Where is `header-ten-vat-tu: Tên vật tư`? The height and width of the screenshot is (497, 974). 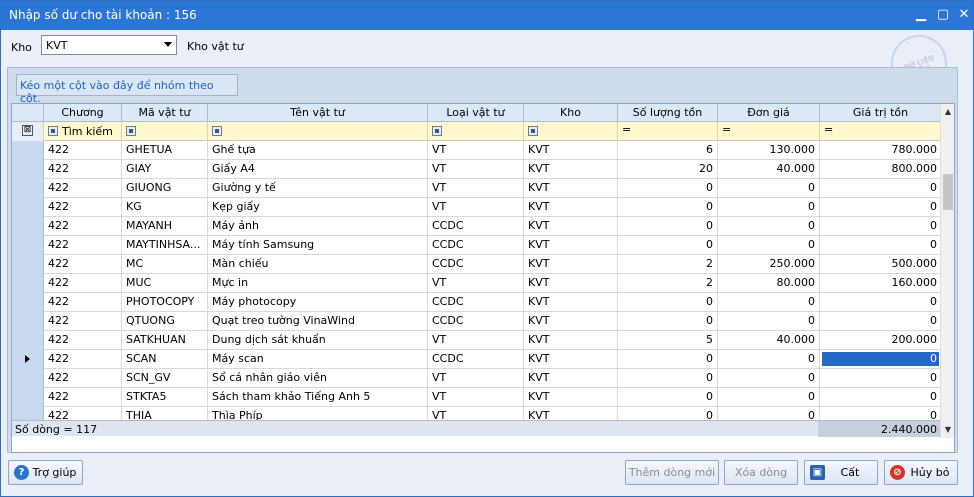
header-ten-vat-tu: Tên vật tư is located at coordinates (318, 113).